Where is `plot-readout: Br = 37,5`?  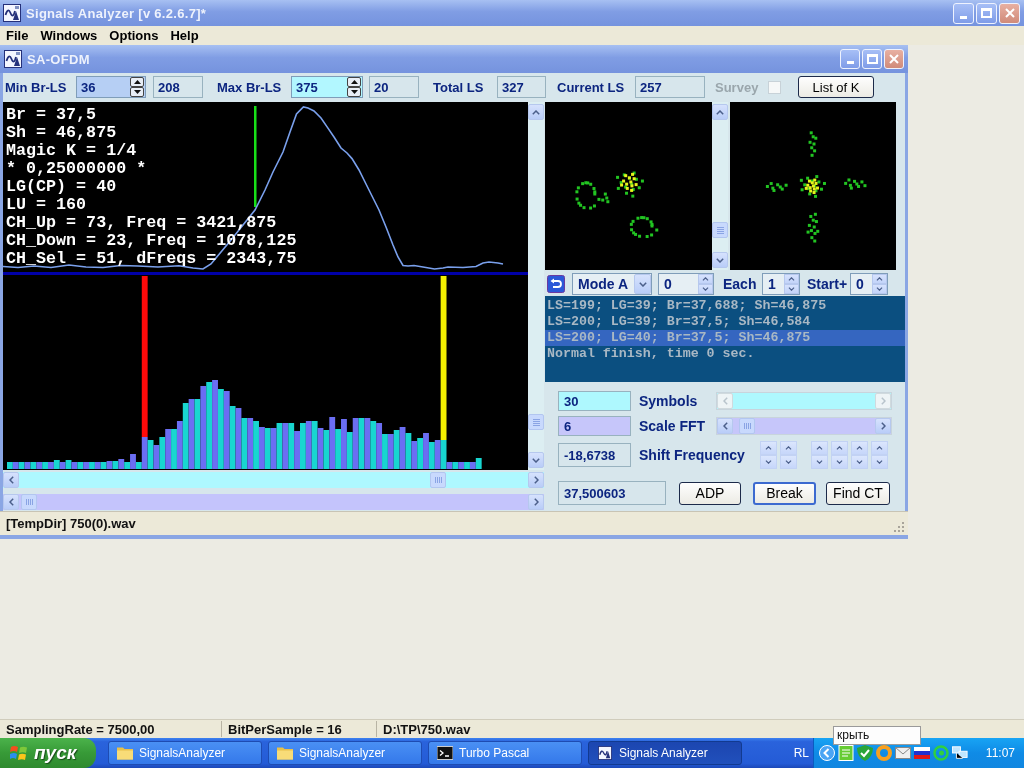 plot-readout: Br = 37,5 is located at coordinates (51, 115).